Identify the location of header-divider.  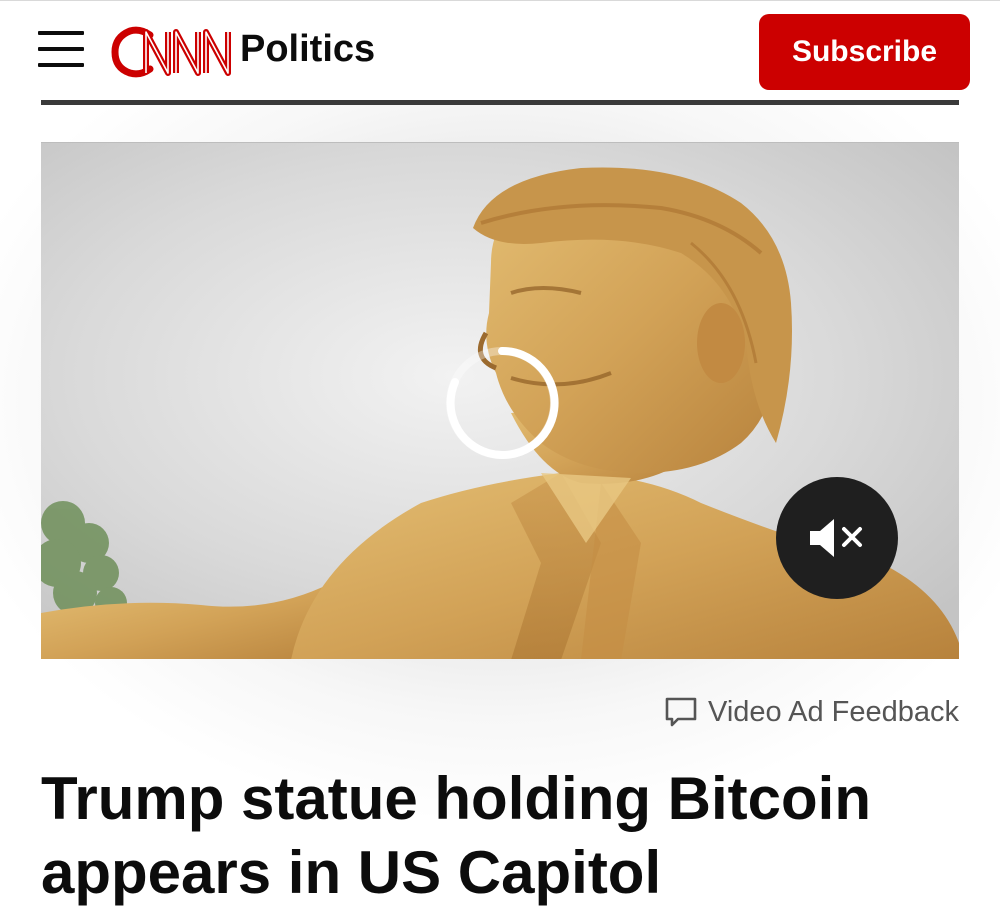
(500, 102).